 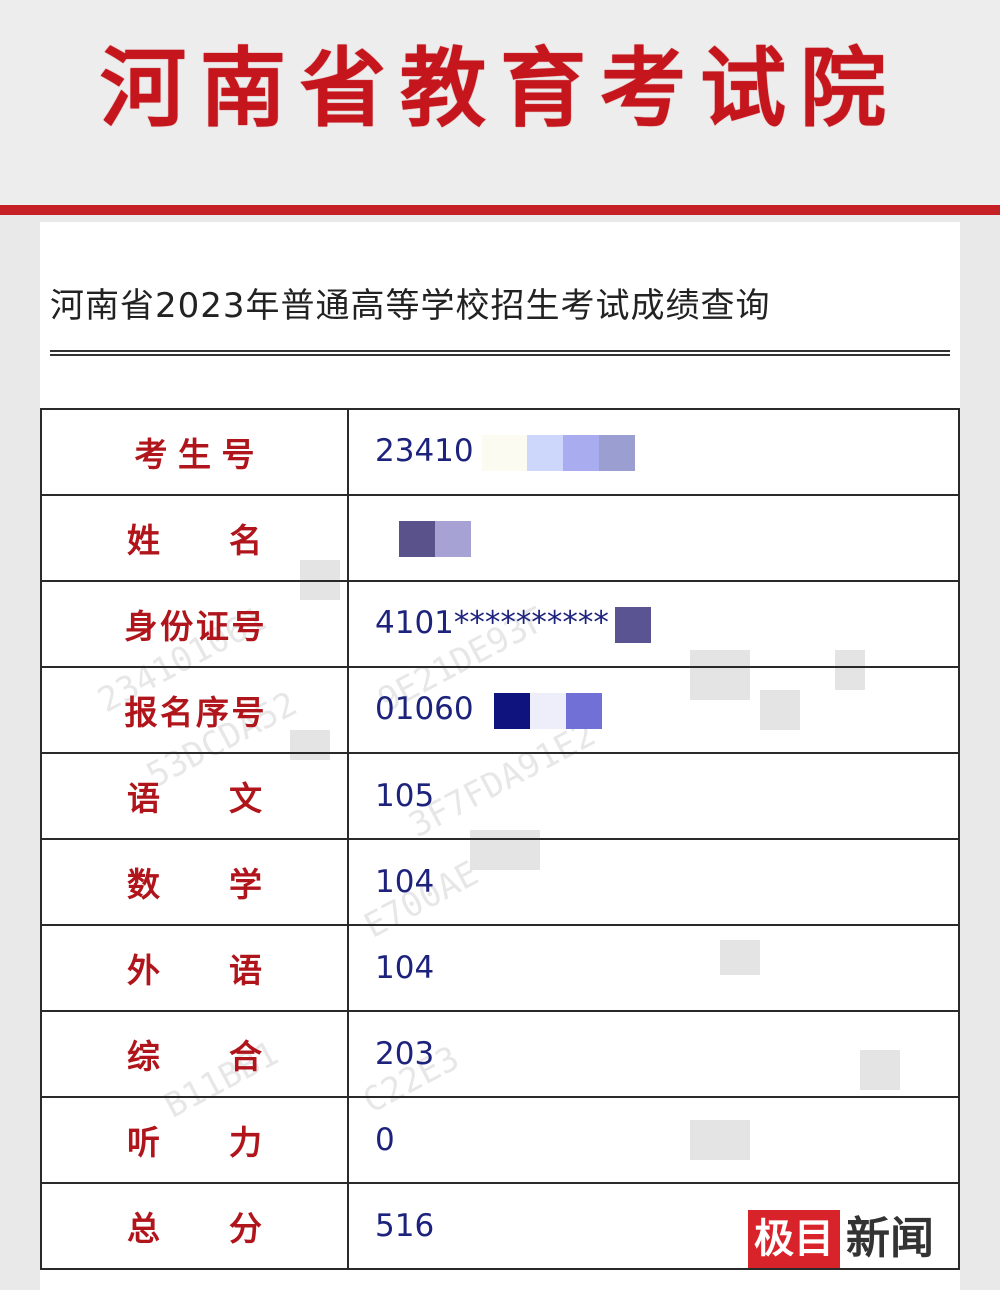 I want to click on row-label: 听力, so click(x=194, y=1140).